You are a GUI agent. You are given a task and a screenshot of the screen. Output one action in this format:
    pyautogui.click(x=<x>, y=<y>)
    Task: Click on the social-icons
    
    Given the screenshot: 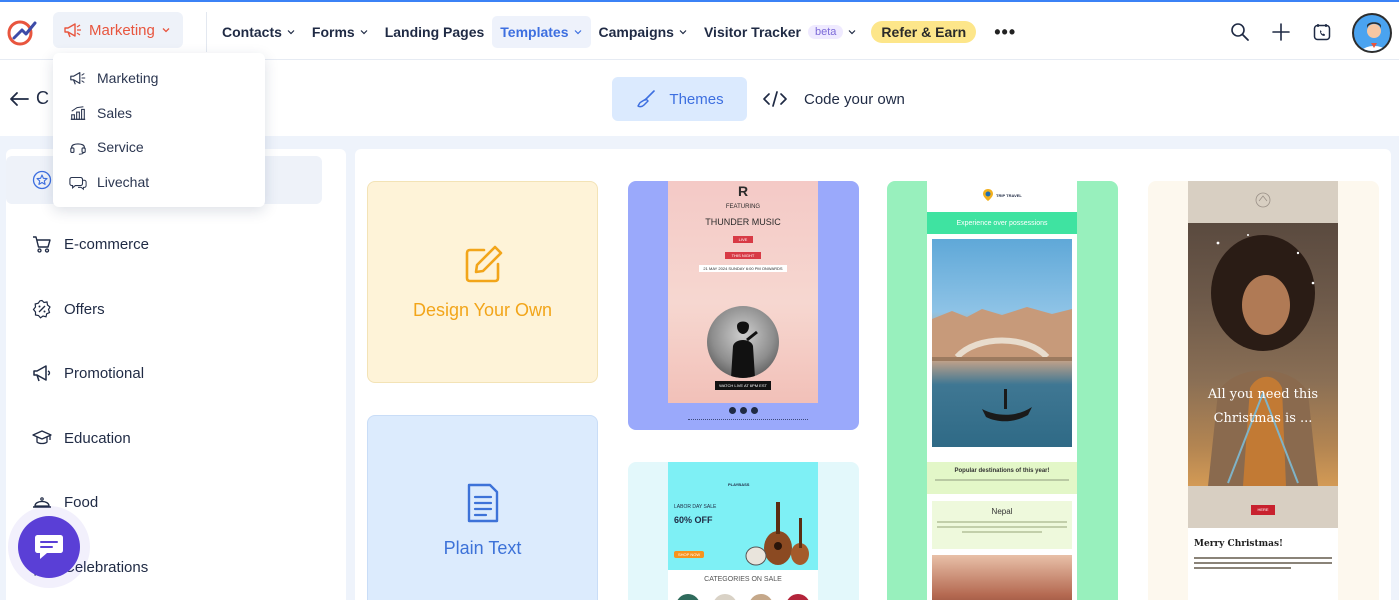 What is the action you would take?
    pyautogui.click(x=743, y=410)
    